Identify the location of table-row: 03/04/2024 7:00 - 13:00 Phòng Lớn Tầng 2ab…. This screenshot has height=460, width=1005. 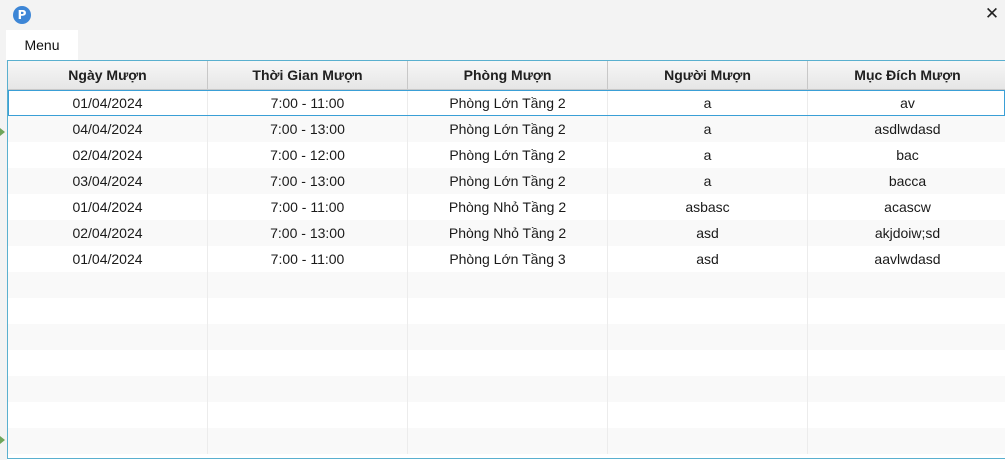
(506, 181).